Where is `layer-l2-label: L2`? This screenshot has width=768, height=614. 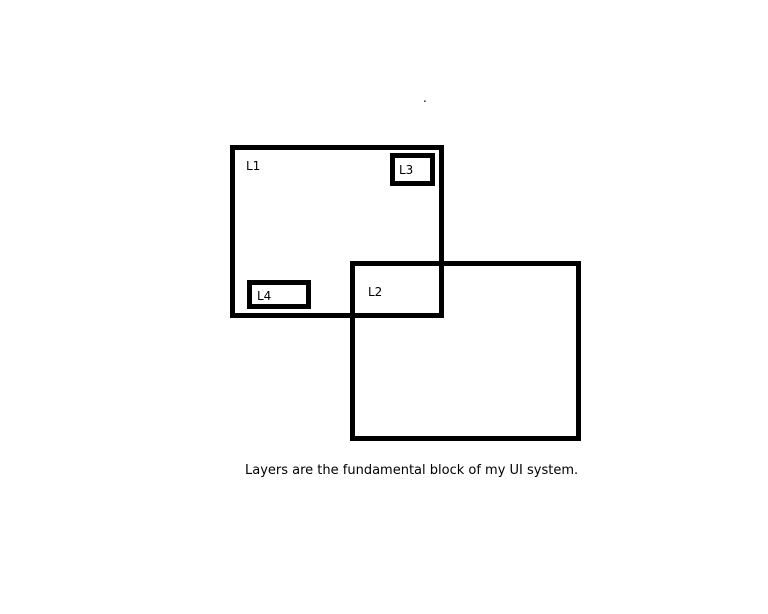
layer-l2-label: L2 is located at coordinates (375, 292).